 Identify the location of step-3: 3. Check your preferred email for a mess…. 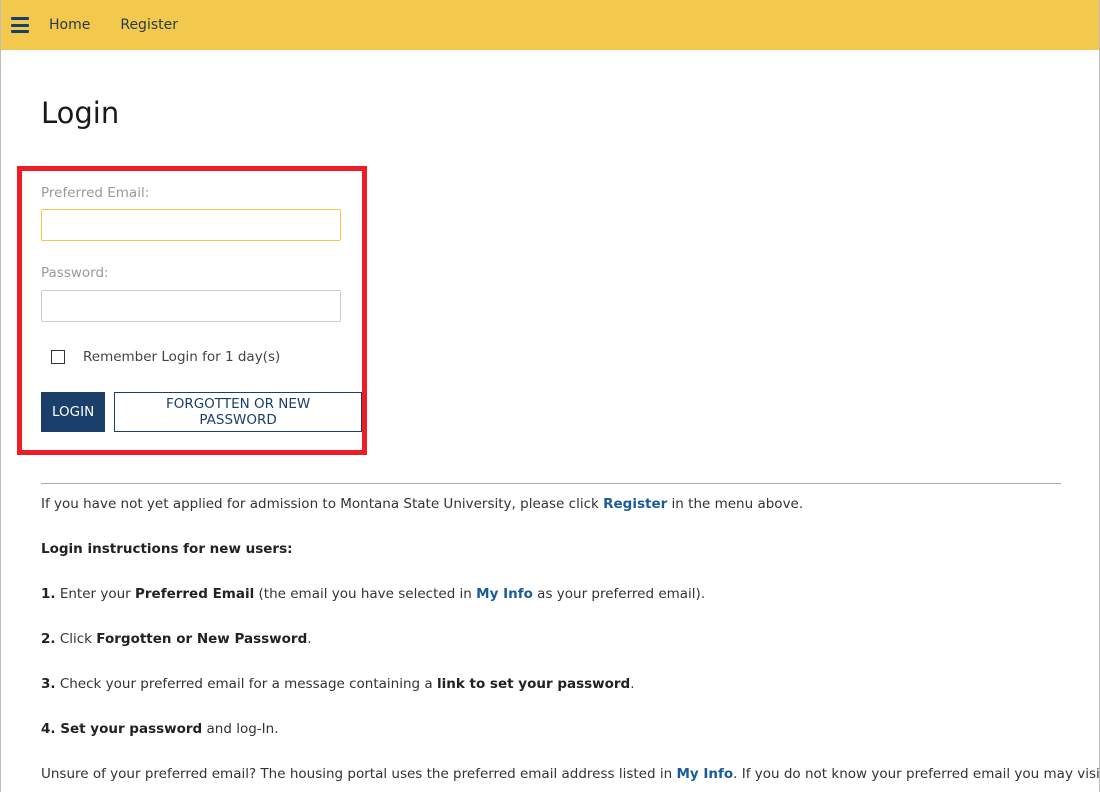
(338, 684).